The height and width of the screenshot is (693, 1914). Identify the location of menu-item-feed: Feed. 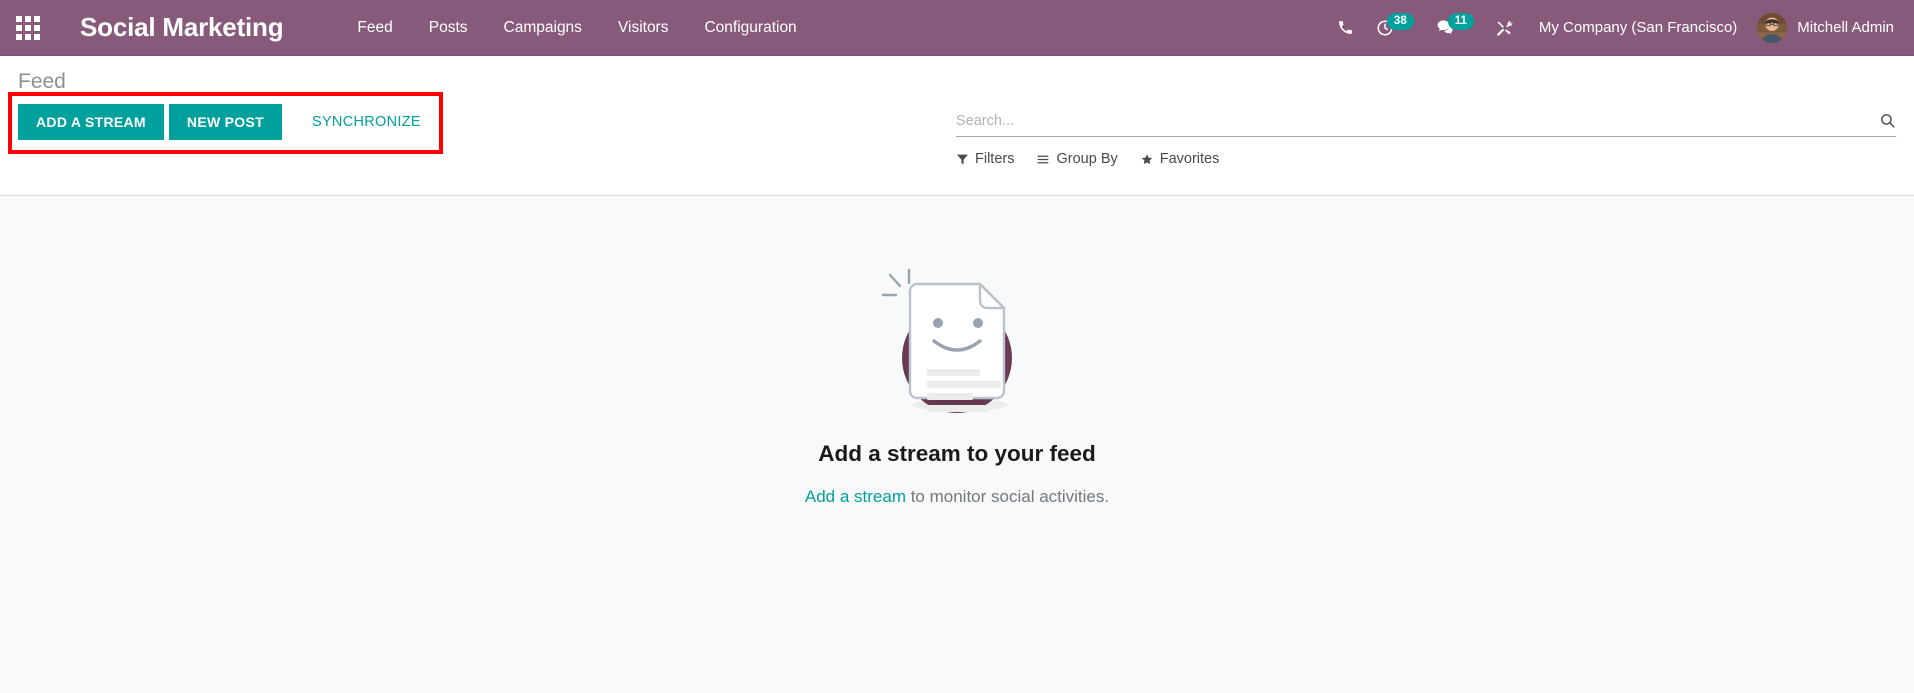
(374, 28).